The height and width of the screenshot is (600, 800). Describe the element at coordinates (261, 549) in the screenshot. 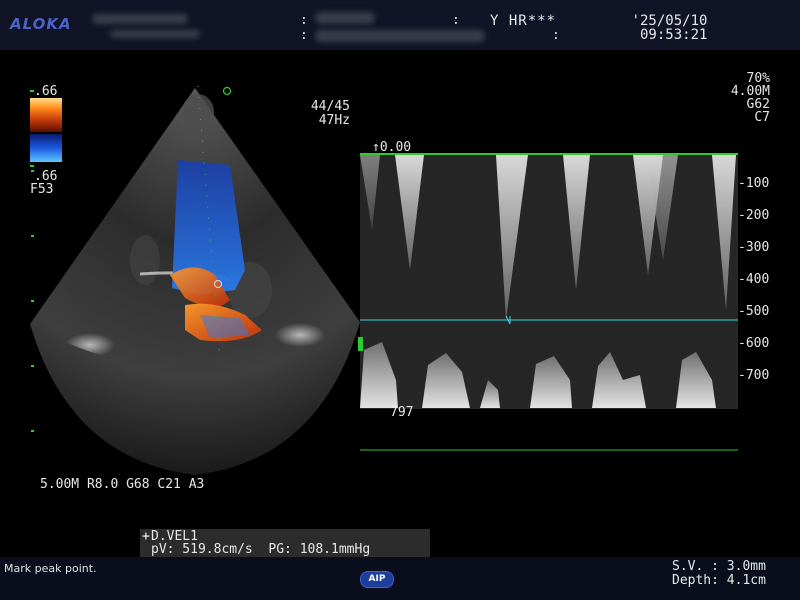

I see `measurement-result: pV: 519.8cm/s PG: 108.1mmHg` at that location.